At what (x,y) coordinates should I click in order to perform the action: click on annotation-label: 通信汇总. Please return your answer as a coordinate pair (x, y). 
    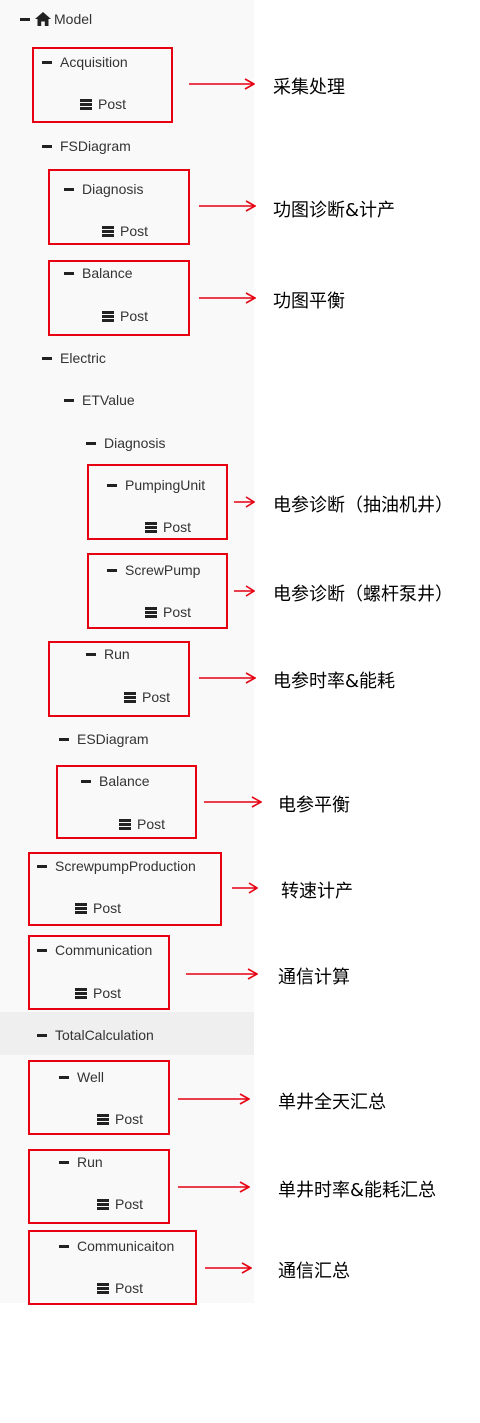
    Looking at the image, I should click on (314, 1271).